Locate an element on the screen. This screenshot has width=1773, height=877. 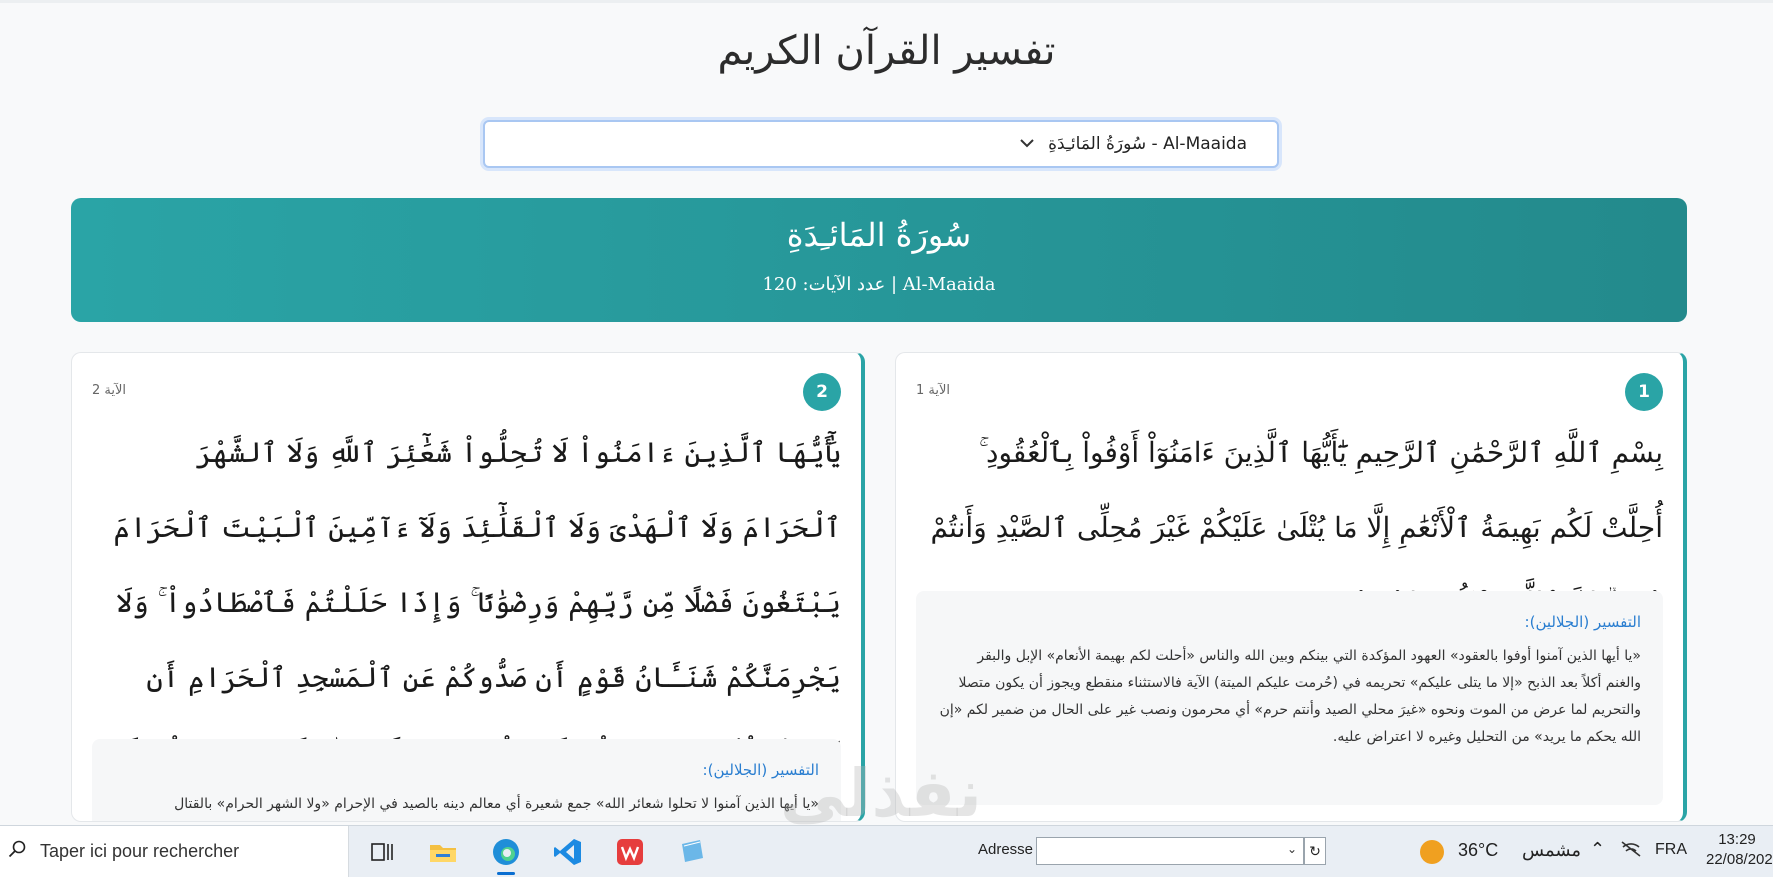
chevron-up-icon: ⌃ is located at coordinates (1597, 849).